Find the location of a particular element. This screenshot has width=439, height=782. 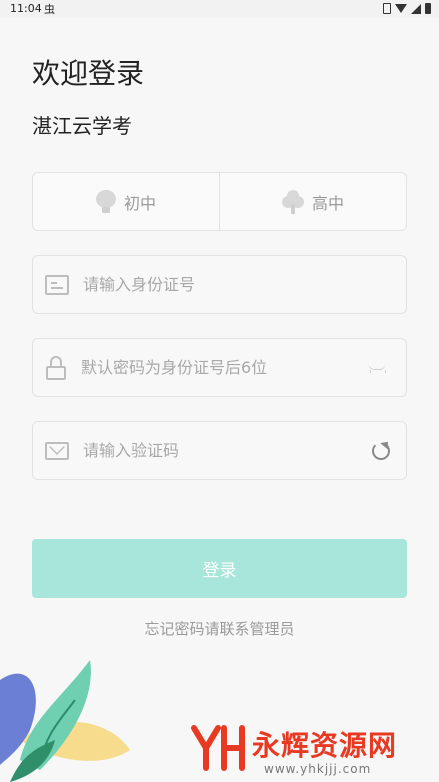

leaf-decoration is located at coordinates (65, 721).